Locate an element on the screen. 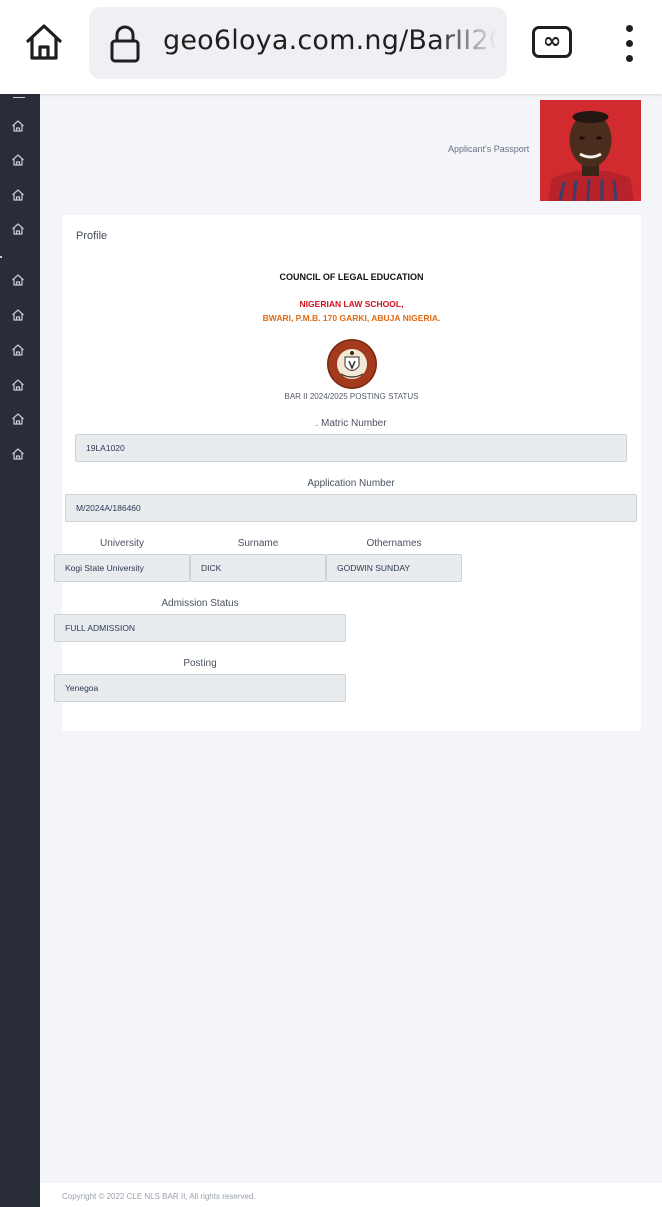 This screenshot has width=662, height=1207. application-label: Application Number is located at coordinates (351, 483).